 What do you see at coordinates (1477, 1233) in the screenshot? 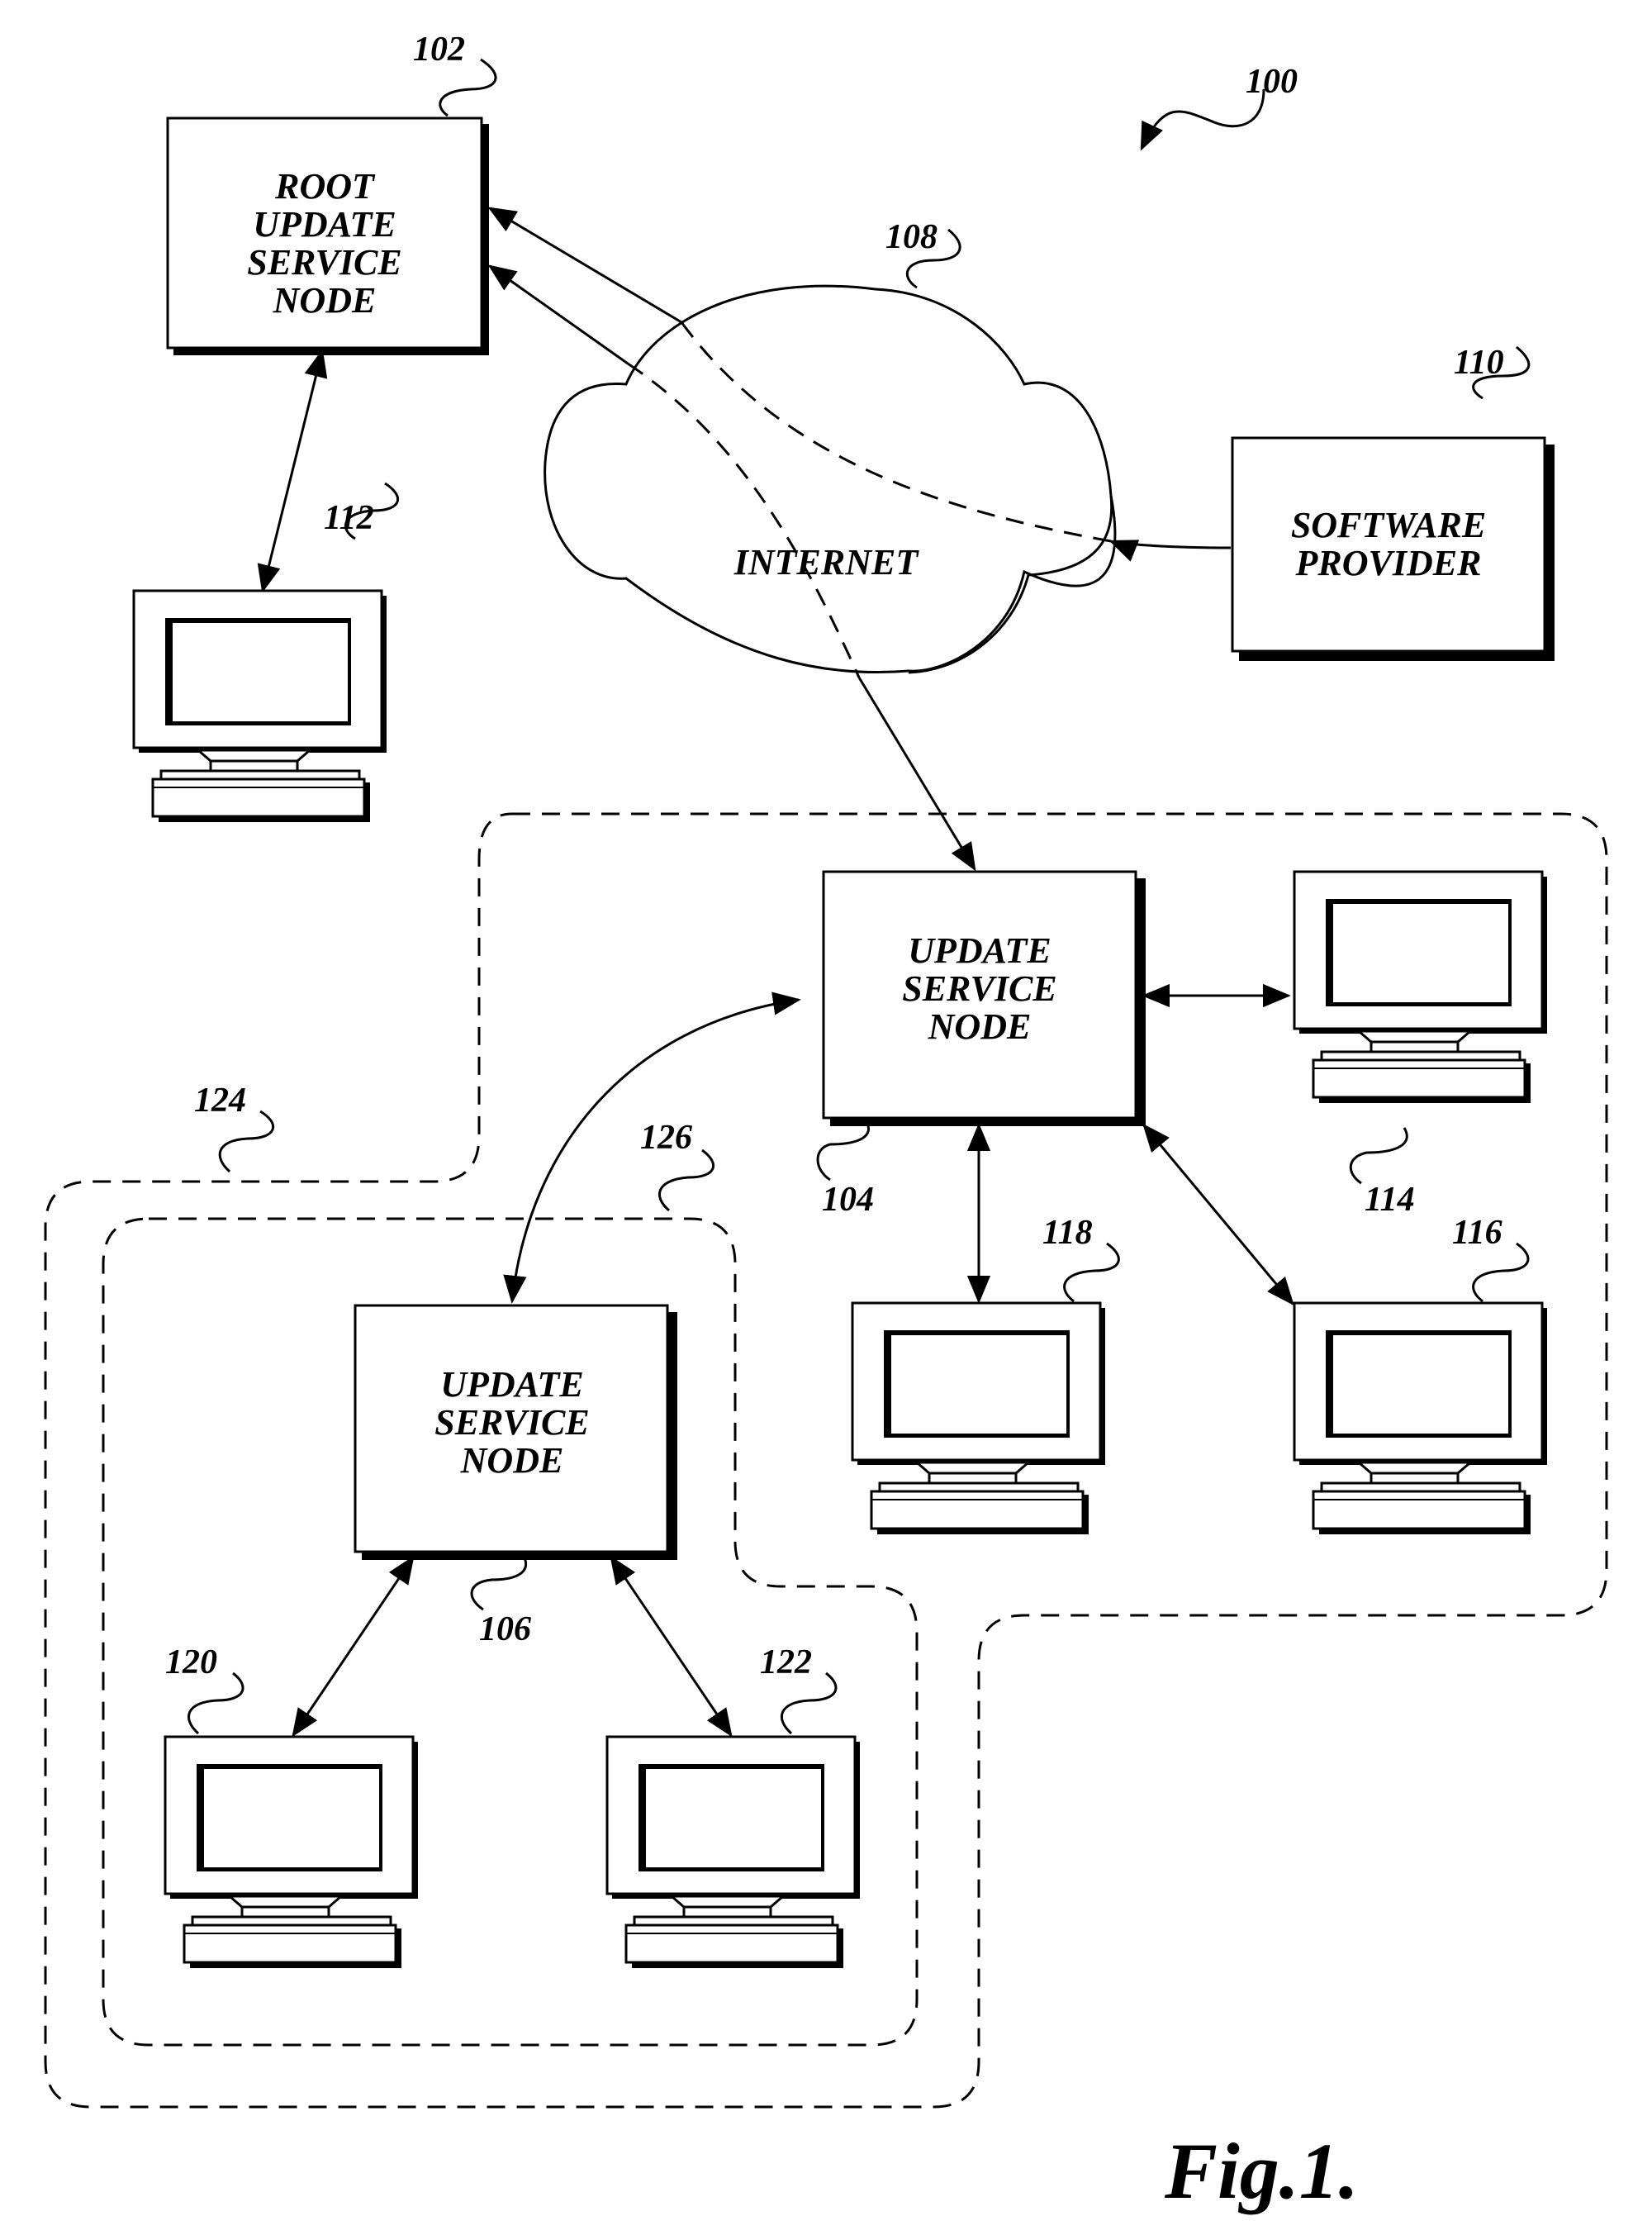
I see `ref-116-text: 116` at bounding box center [1477, 1233].